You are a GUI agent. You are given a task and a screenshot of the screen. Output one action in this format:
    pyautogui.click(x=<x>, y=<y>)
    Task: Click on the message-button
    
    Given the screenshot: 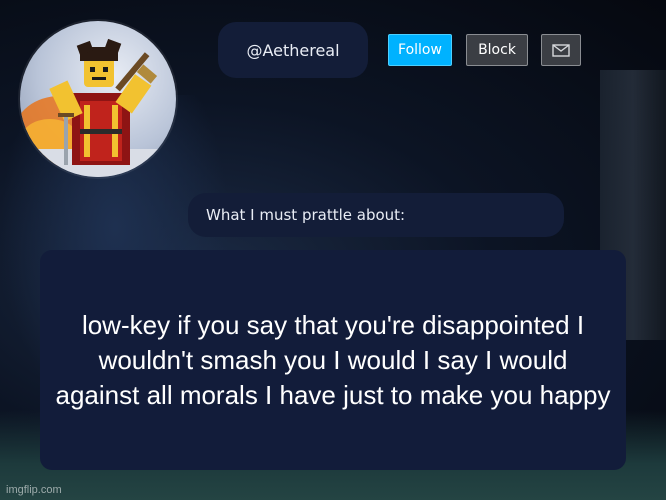 What is the action you would take?
    pyautogui.click(x=561, y=50)
    